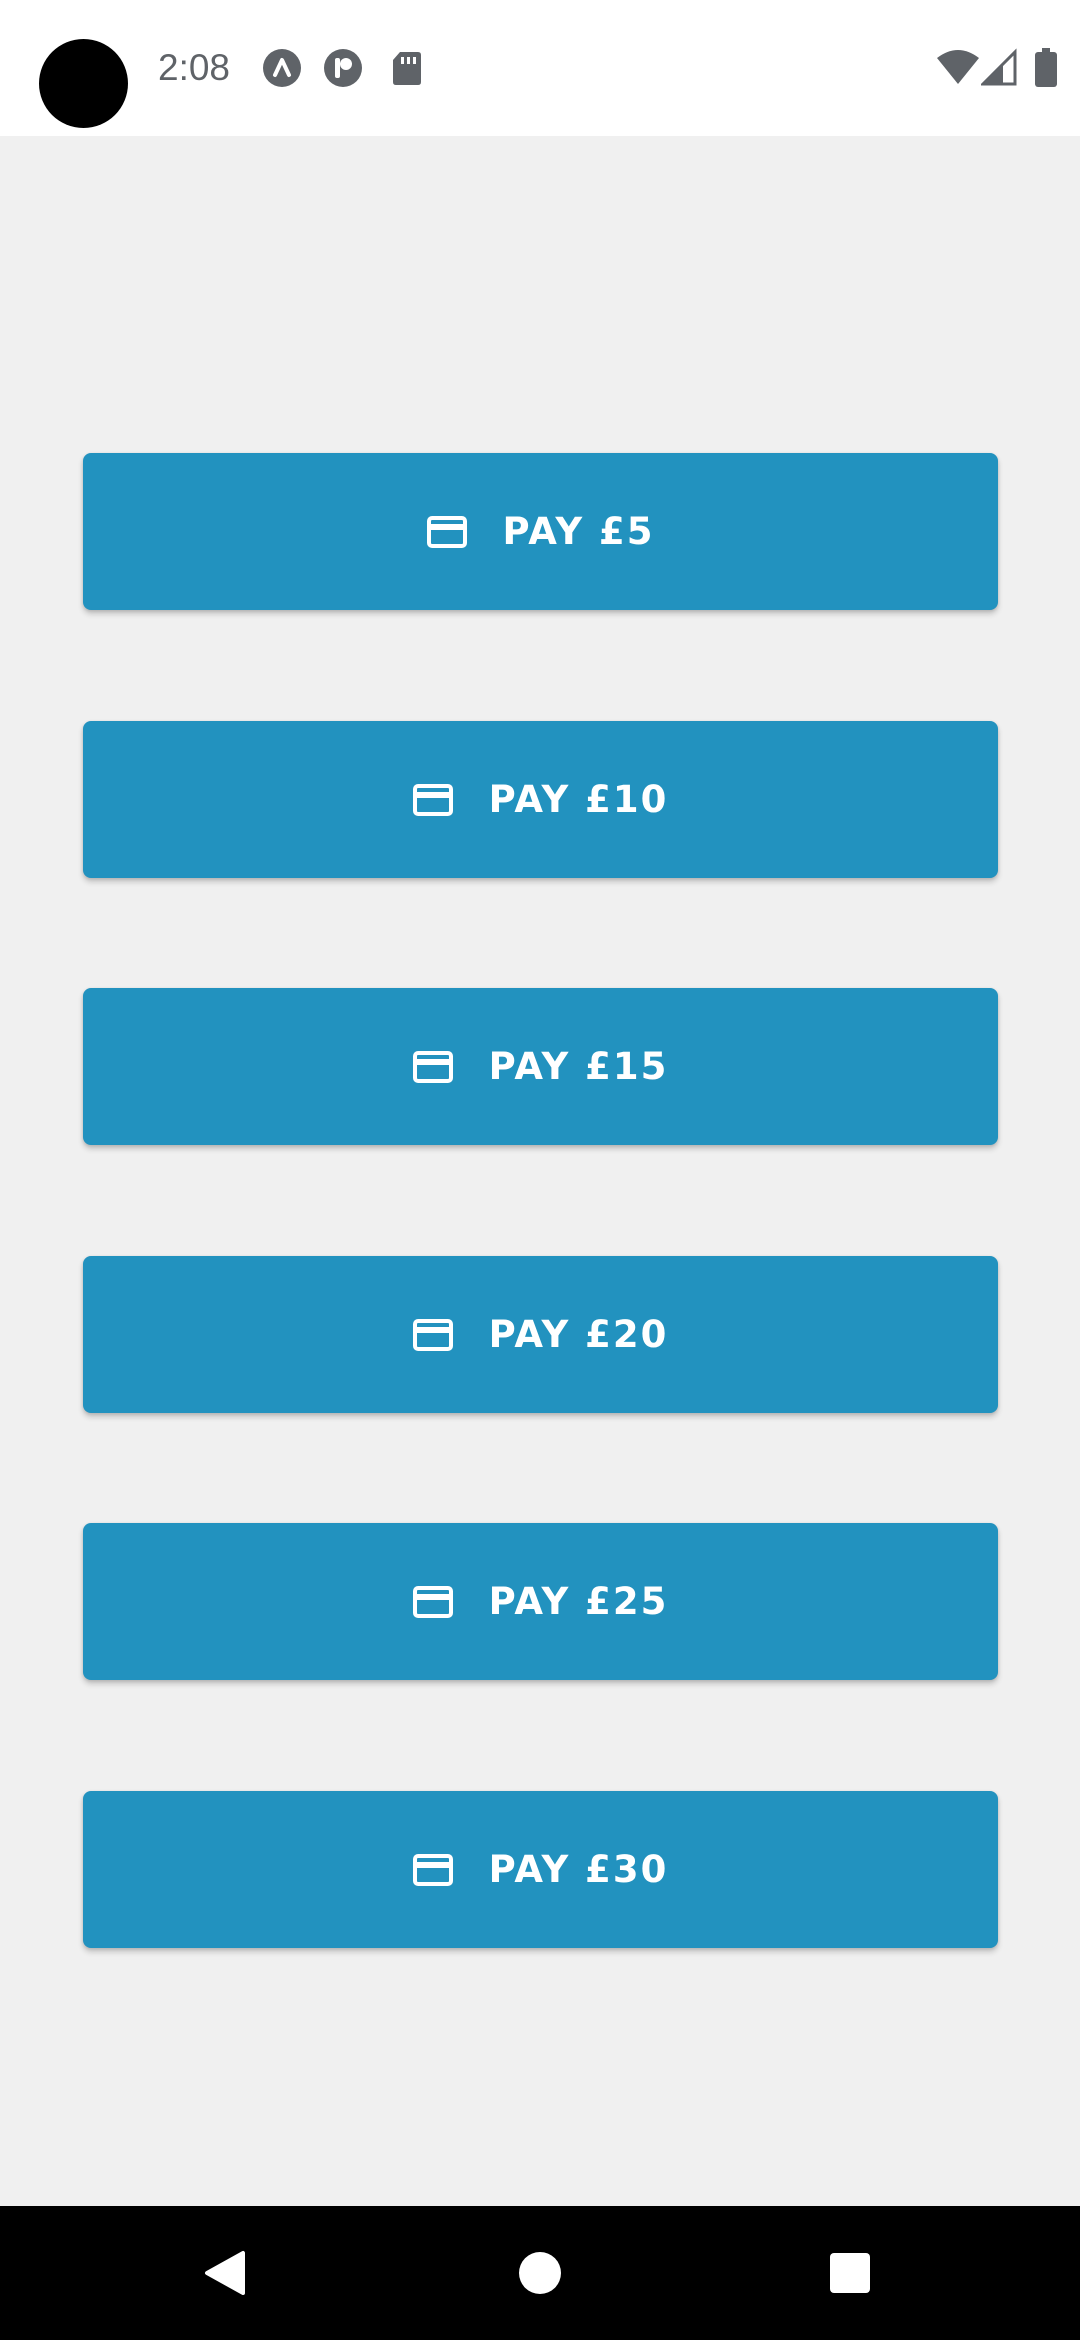  I want to click on pay-25-button: PAY £25, so click(540, 1601).